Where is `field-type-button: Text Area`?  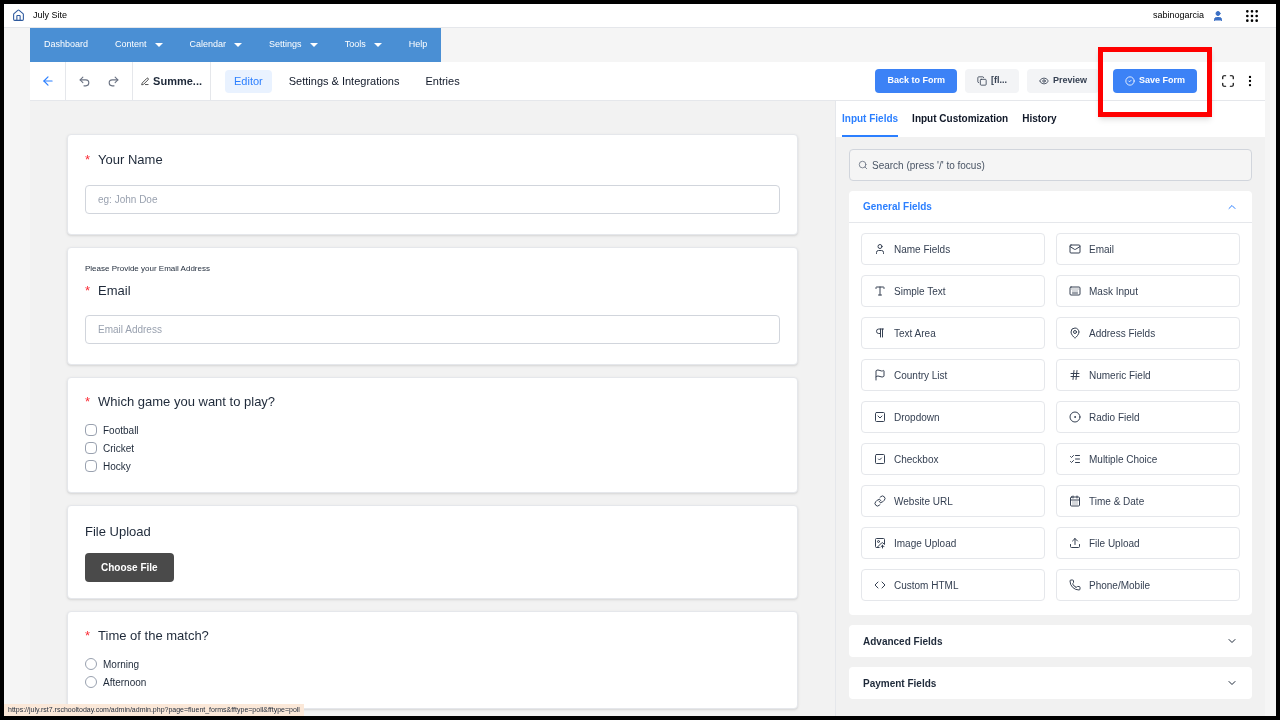
field-type-button: Text Area is located at coordinates (953, 333).